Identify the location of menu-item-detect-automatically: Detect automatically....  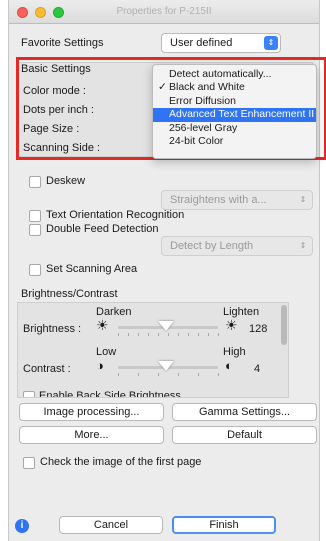
(234, 74).